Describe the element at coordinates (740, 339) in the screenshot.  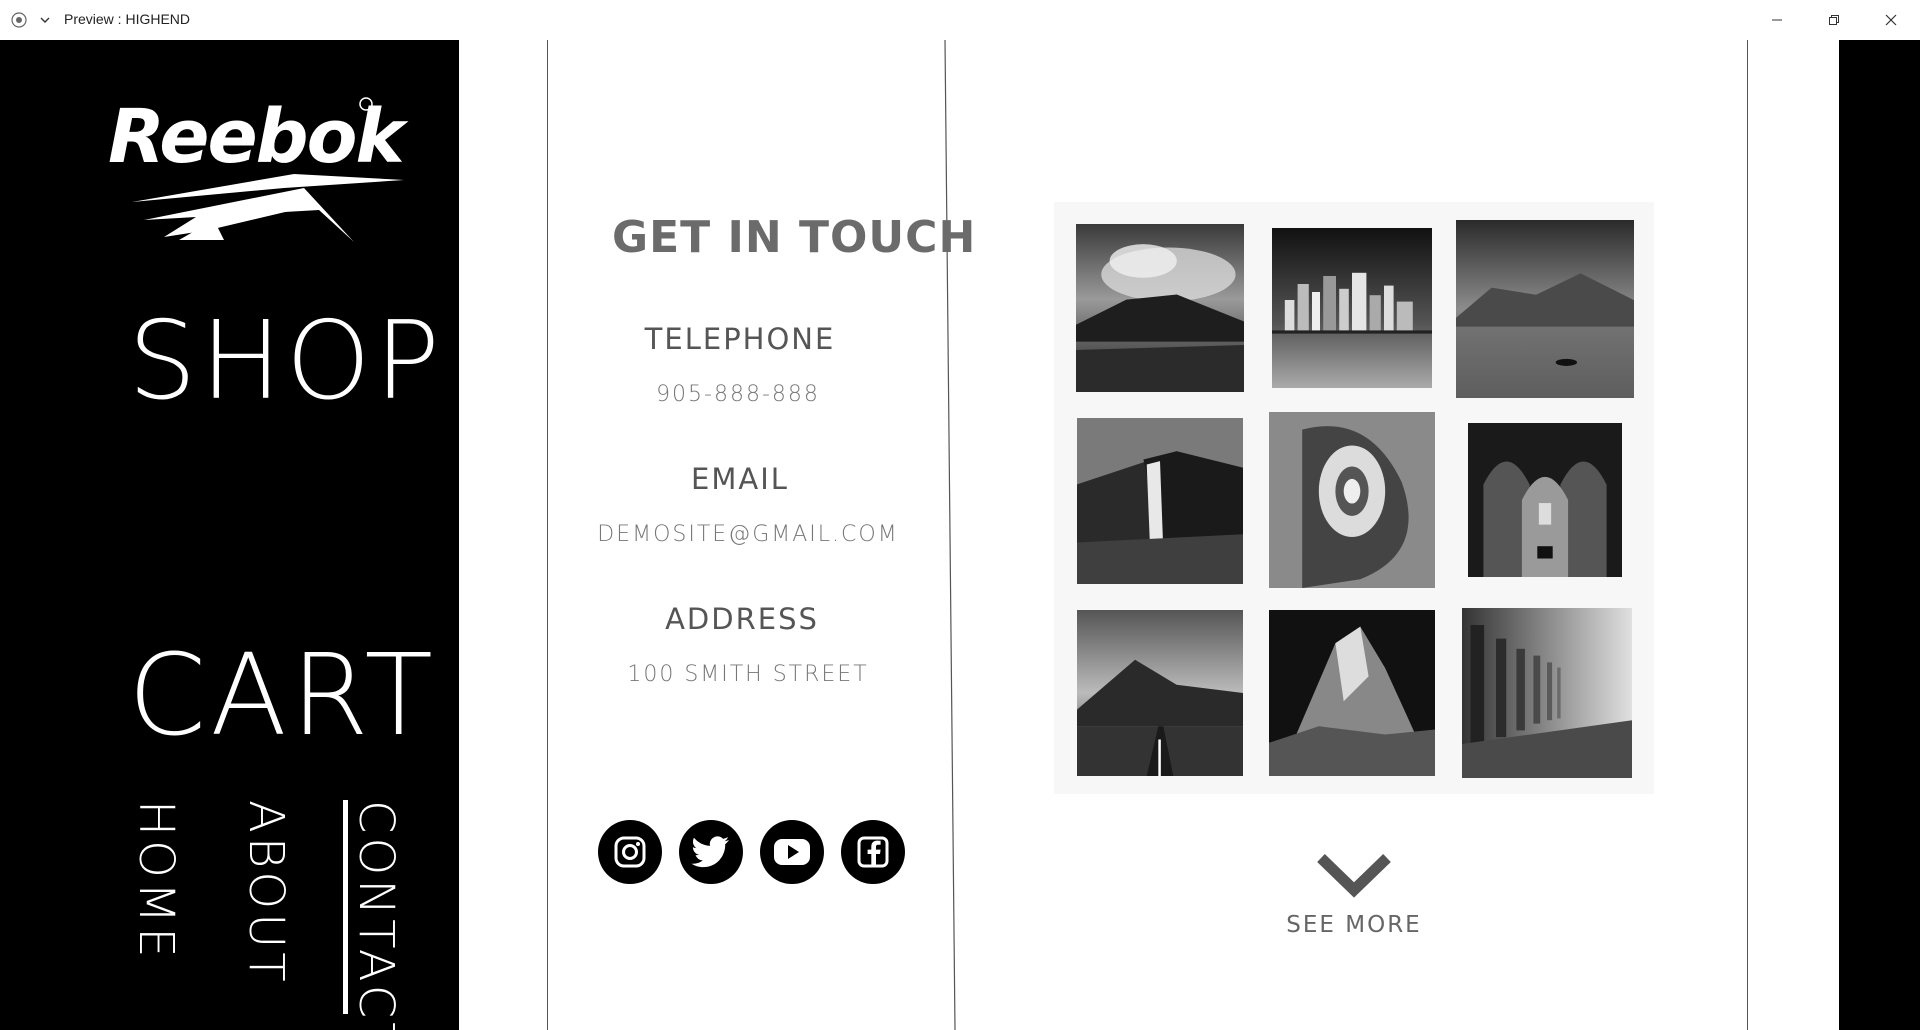
I see `telephone-label: TELEPHONE` at that location.